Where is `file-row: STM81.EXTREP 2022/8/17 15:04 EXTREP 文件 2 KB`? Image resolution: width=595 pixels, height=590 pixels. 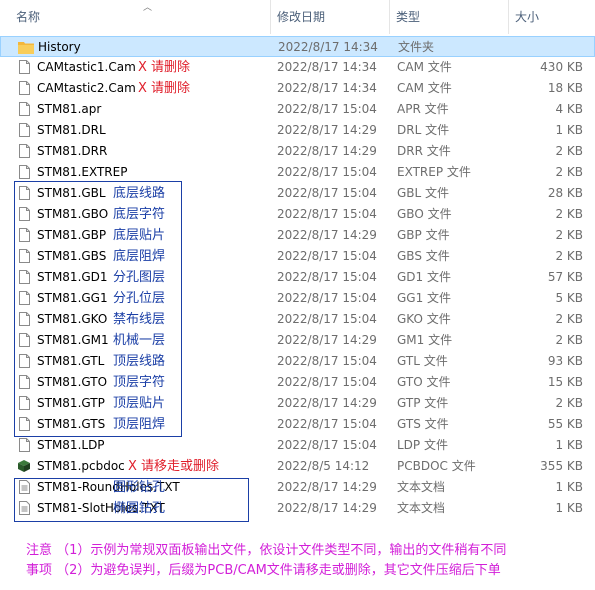
file-row: STM81.EXTREP 2022/8/17 15:04 EXTREP 文件 2 KB is located at coordinates (297, 172).